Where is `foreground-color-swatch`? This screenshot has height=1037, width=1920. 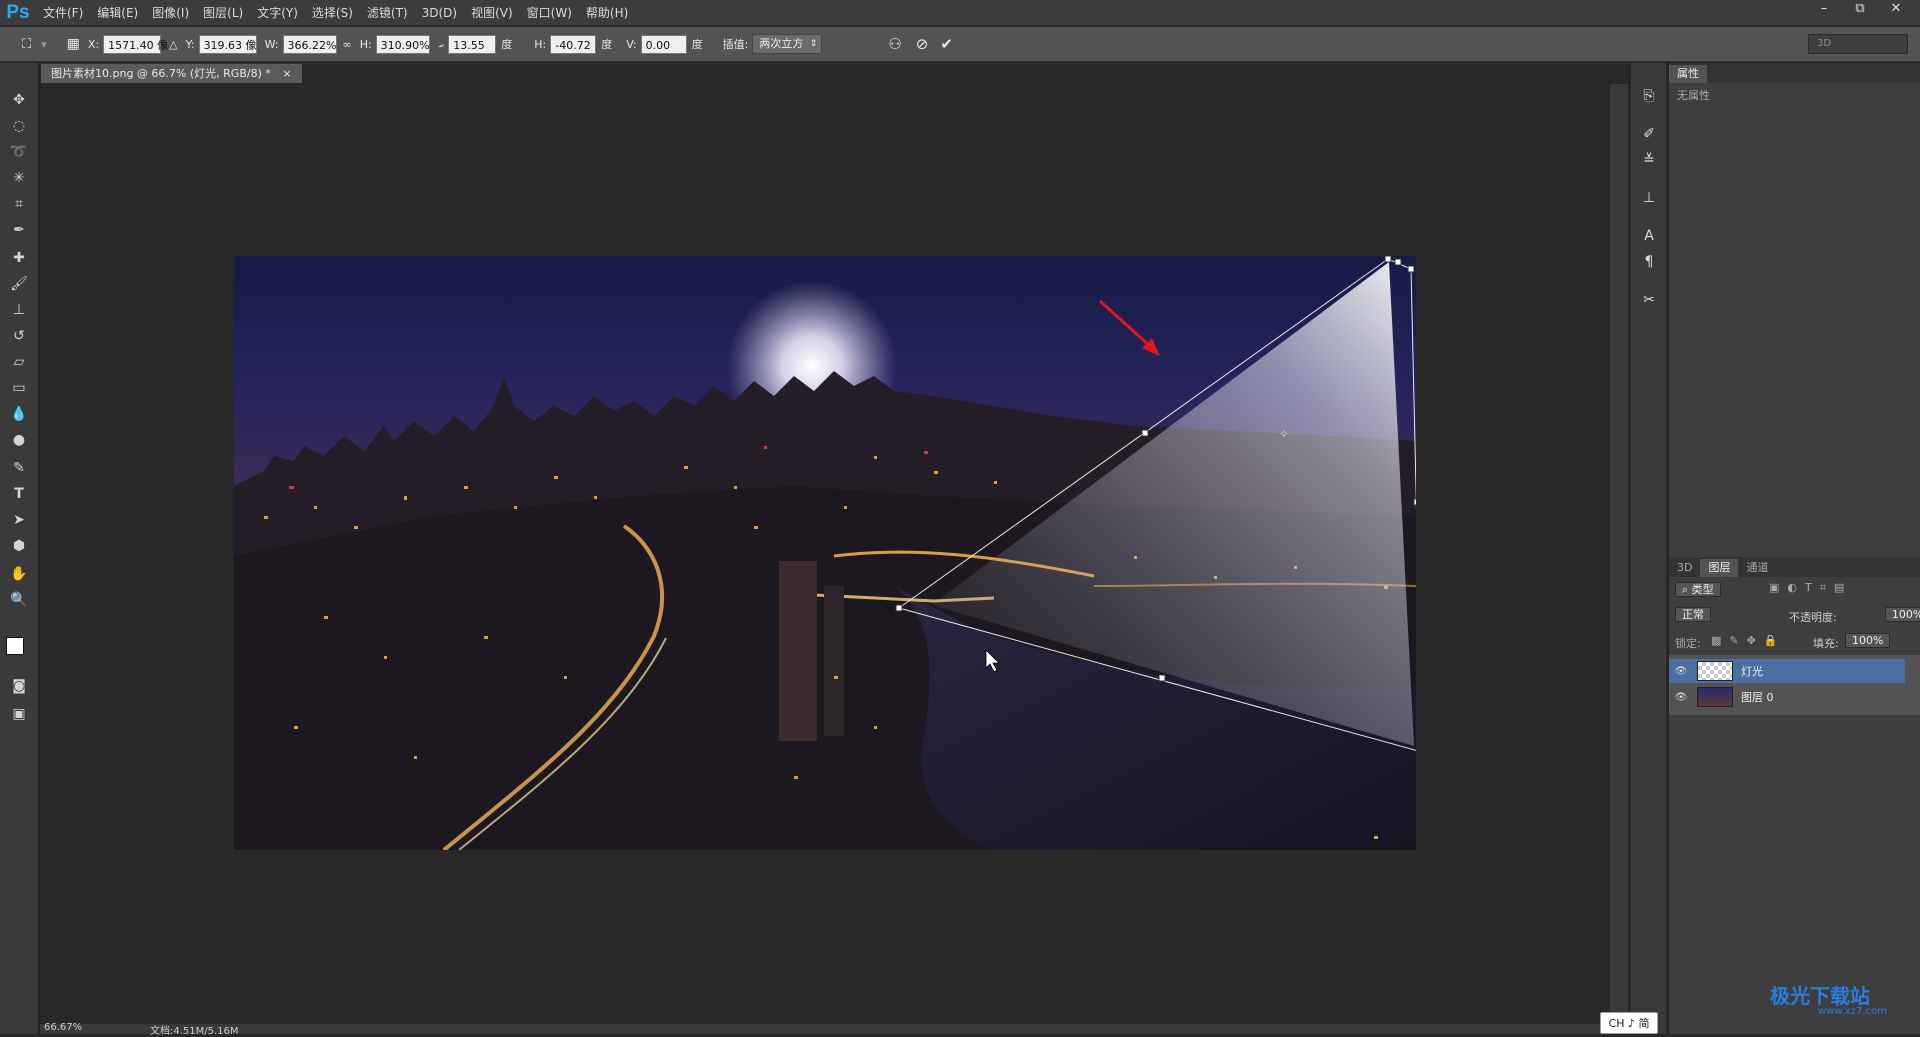 foreground-color-swatch is located at coordinates (15, 646).